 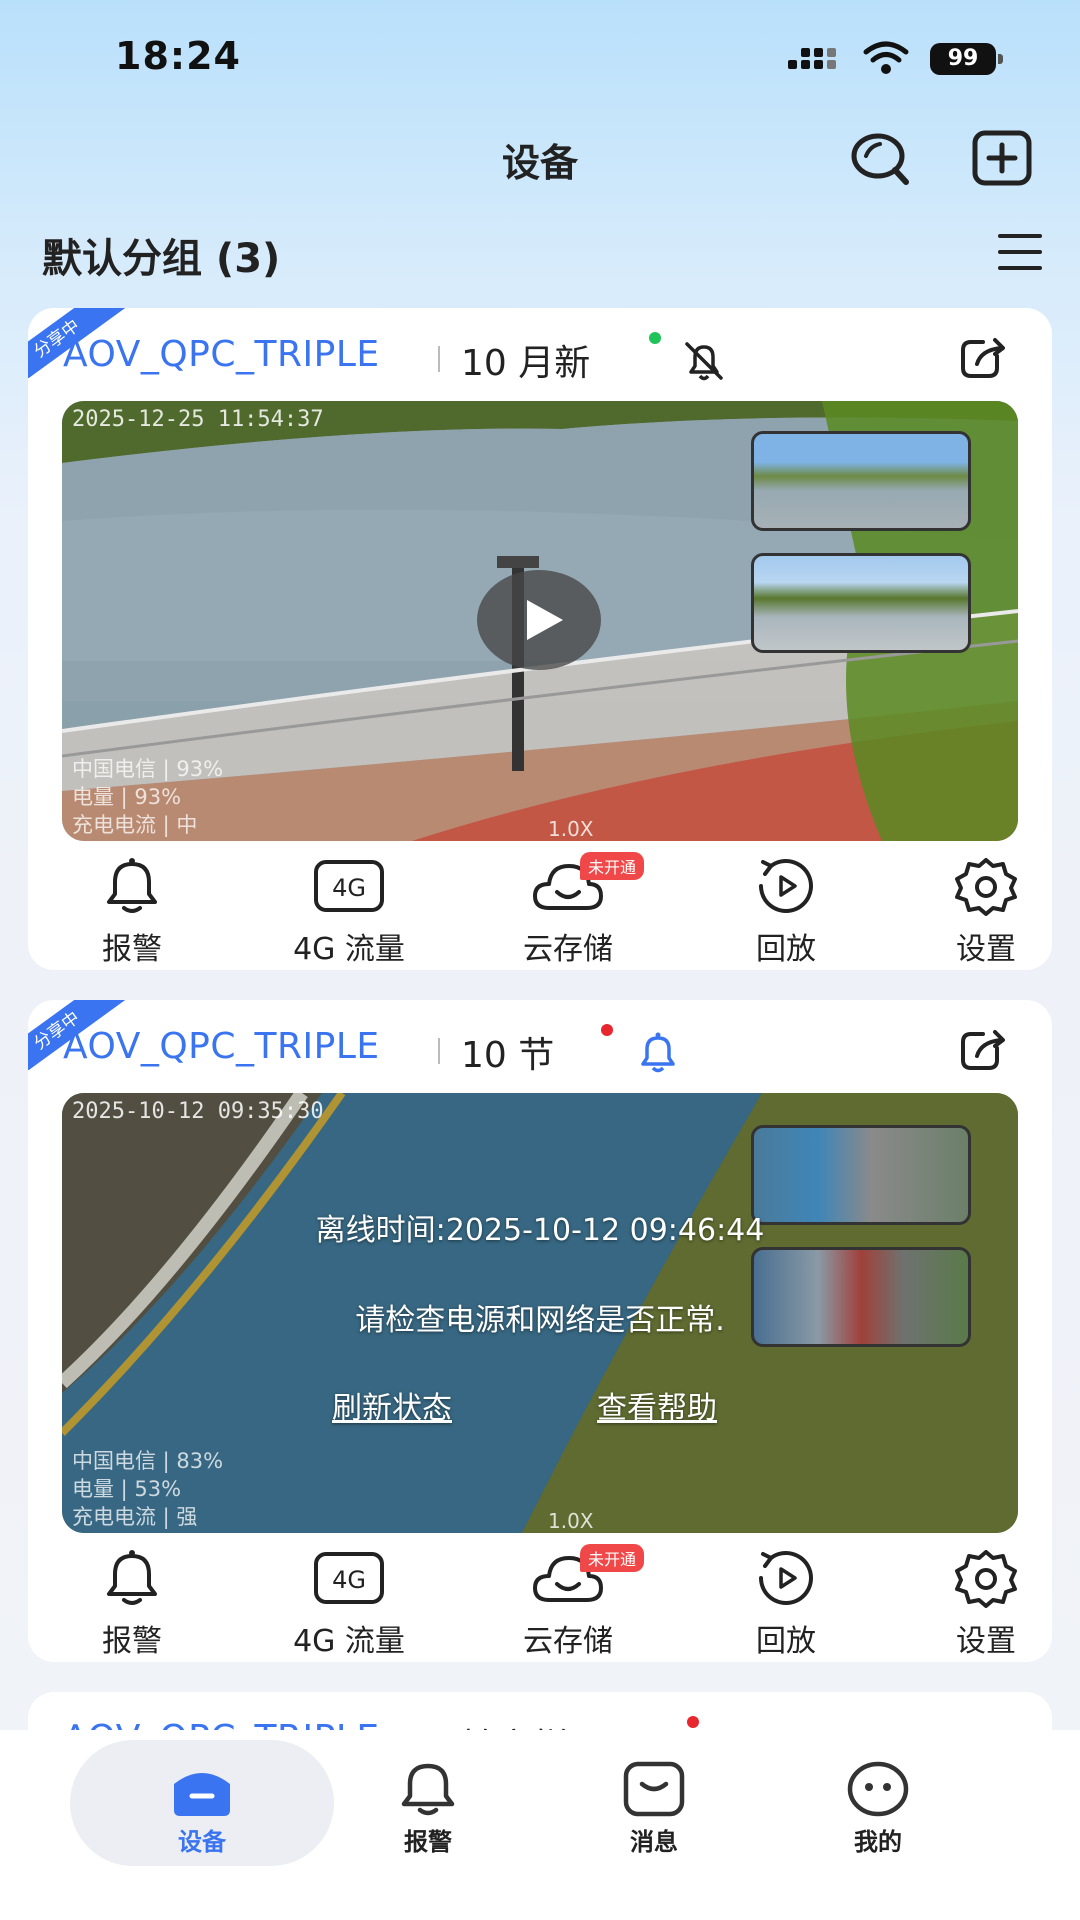 What do you see at coordinates (540, 1825) in the screenshot?
I see `bottom-navigation: 设备 报警 消息 我的` at bounding box center [540, 1825].